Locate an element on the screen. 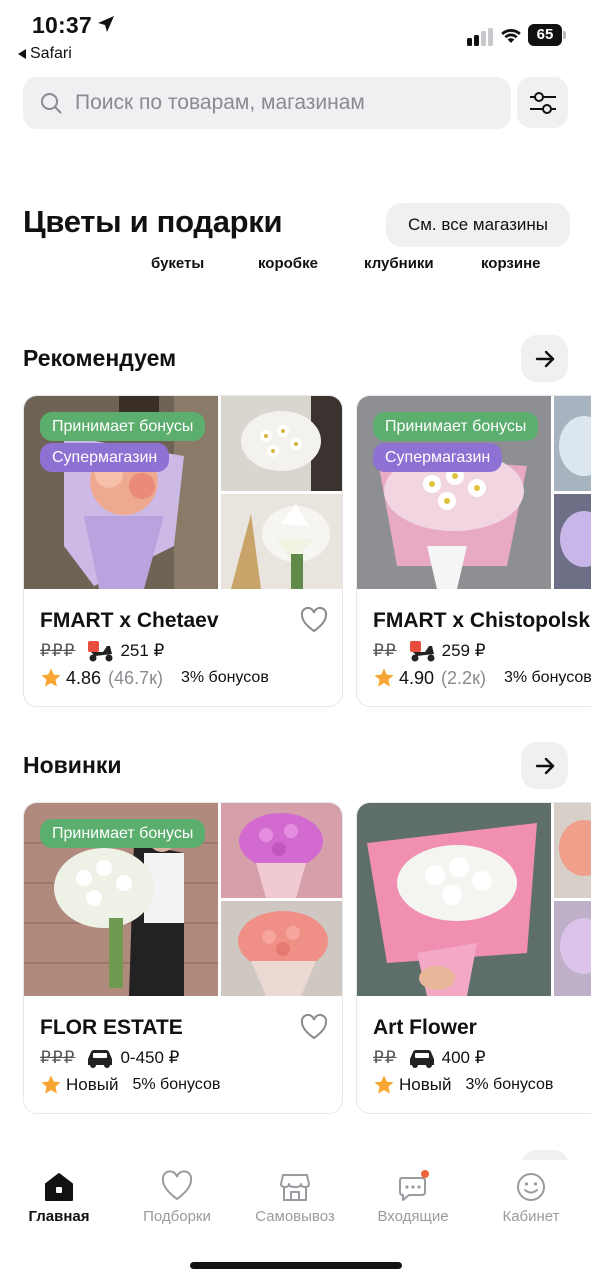  cellular-signal-icon is located at coordinates (480, 37).